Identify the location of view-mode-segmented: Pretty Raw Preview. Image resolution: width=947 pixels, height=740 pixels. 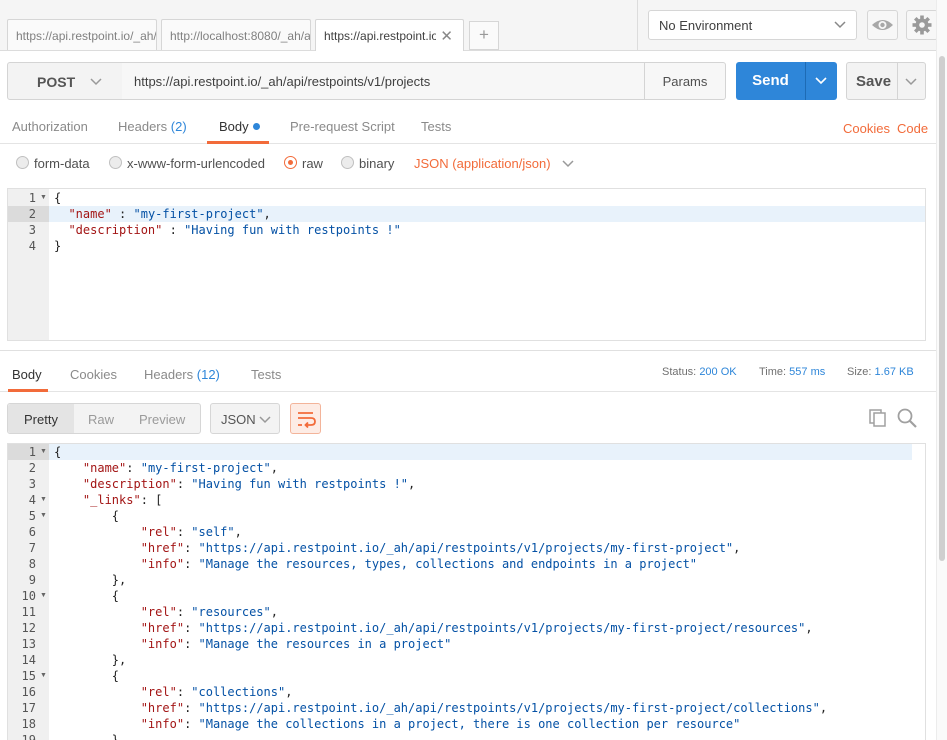
(104, 418).